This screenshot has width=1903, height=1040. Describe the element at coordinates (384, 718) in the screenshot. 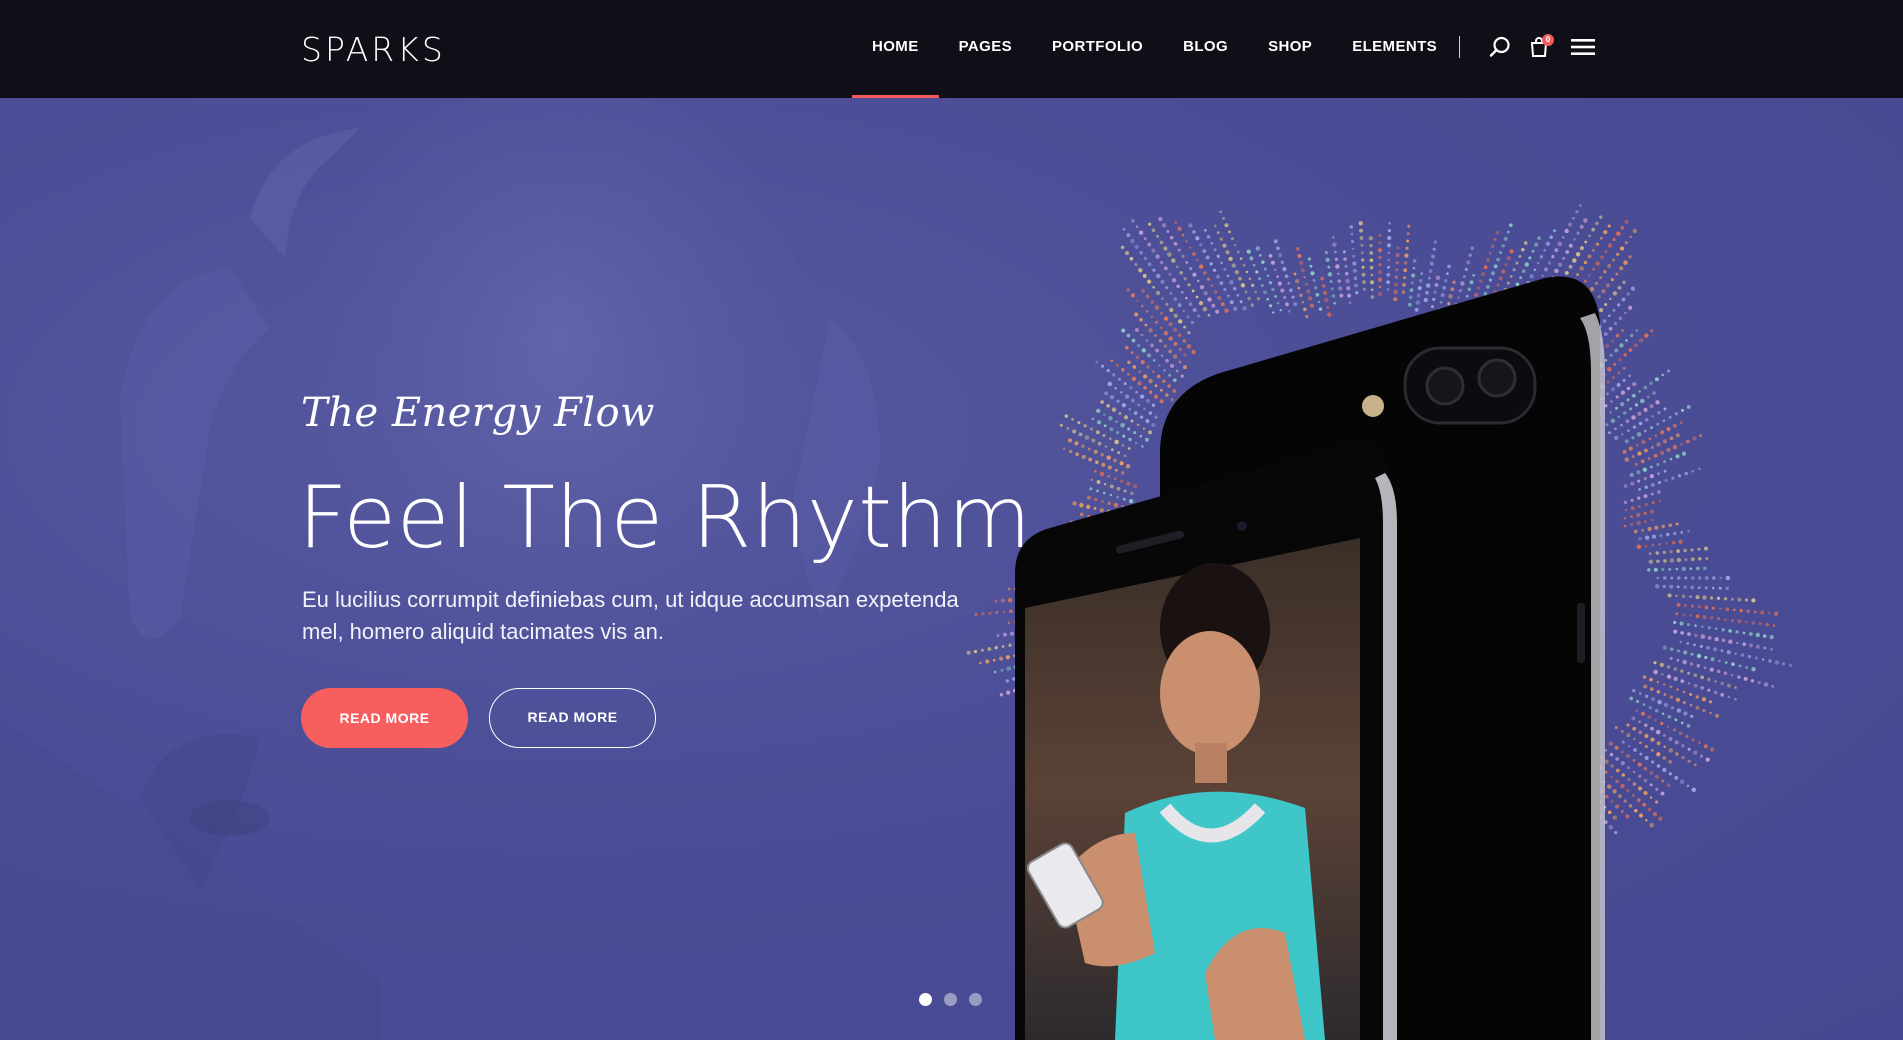

I see `read-more-button-primary: READ MORE` at that location.